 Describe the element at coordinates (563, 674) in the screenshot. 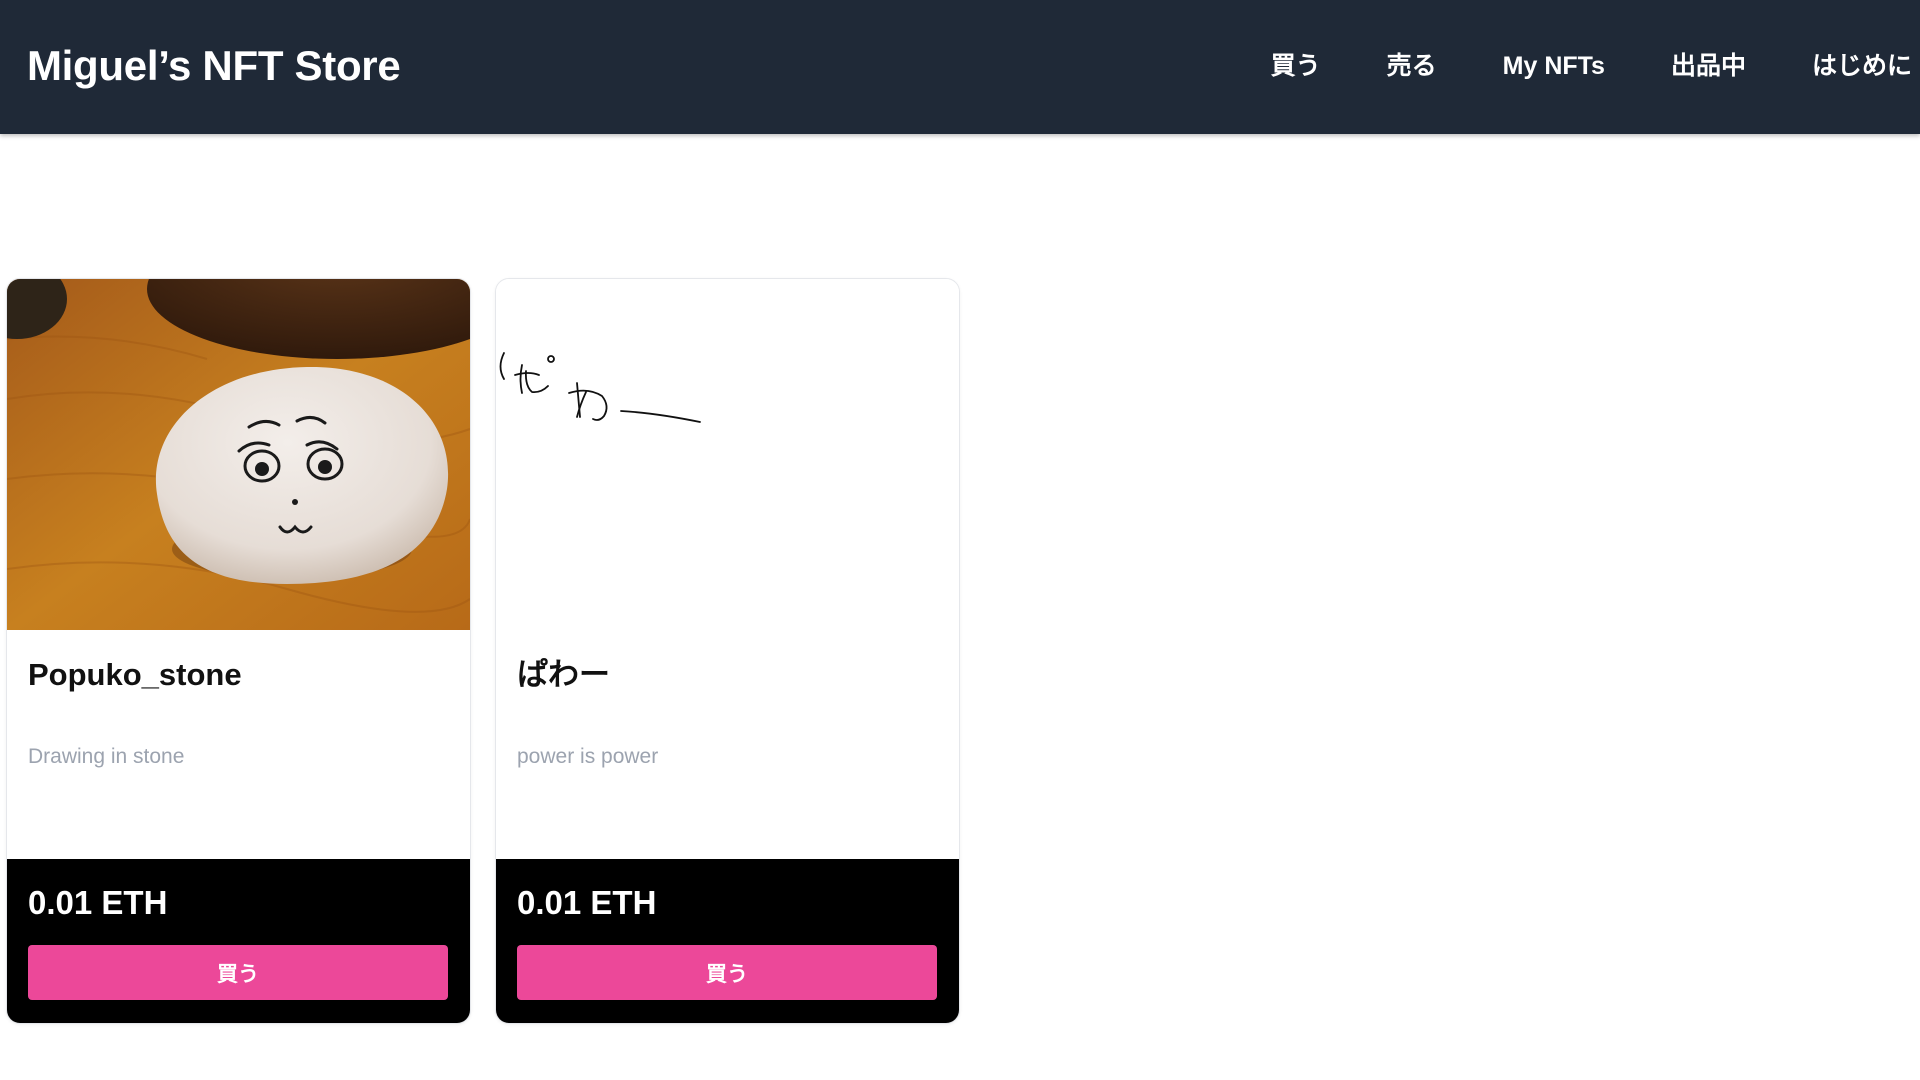

I see `nft-name: ぱわー` at that location.